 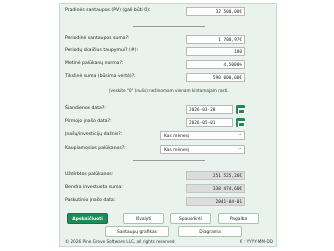 I want to click on interest-earned-label: Uždirbtos palūkanos:, so click(x=89, y=174).